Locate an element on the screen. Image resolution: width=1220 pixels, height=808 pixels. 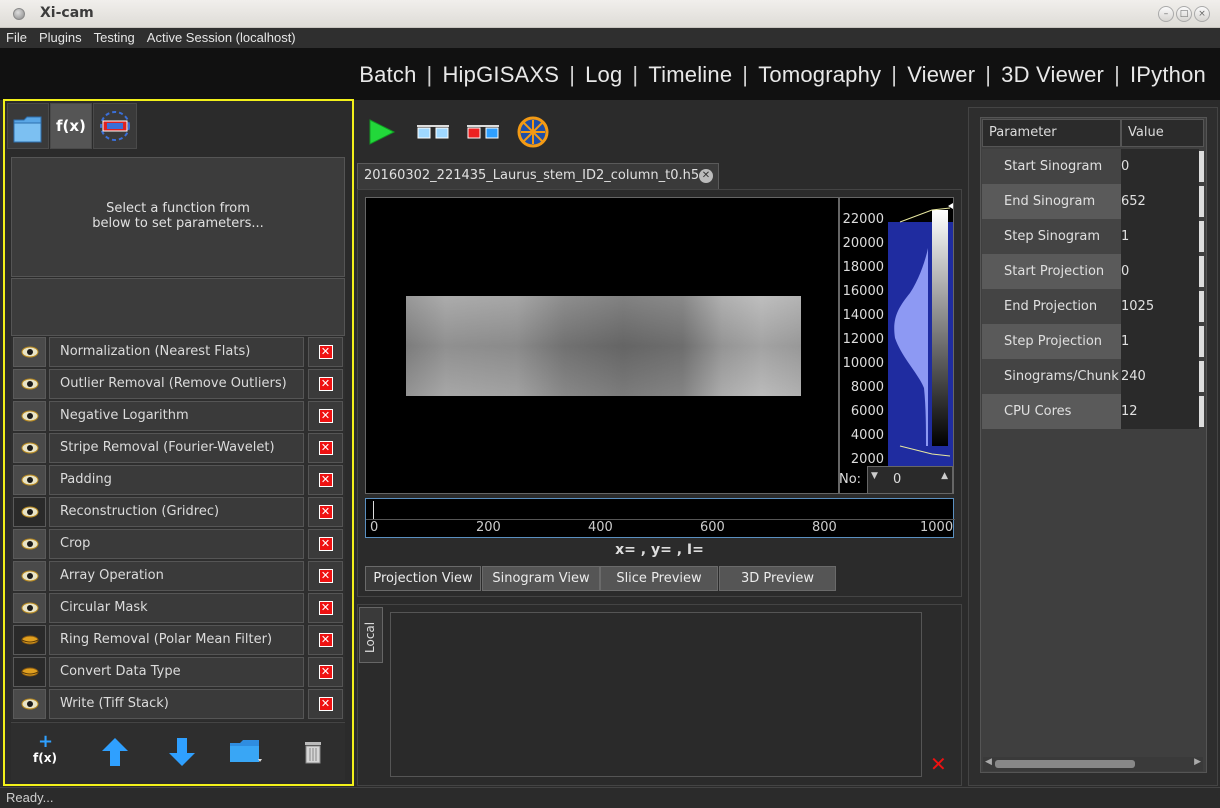
function-label: Padding is located at coordinates (176, 480).